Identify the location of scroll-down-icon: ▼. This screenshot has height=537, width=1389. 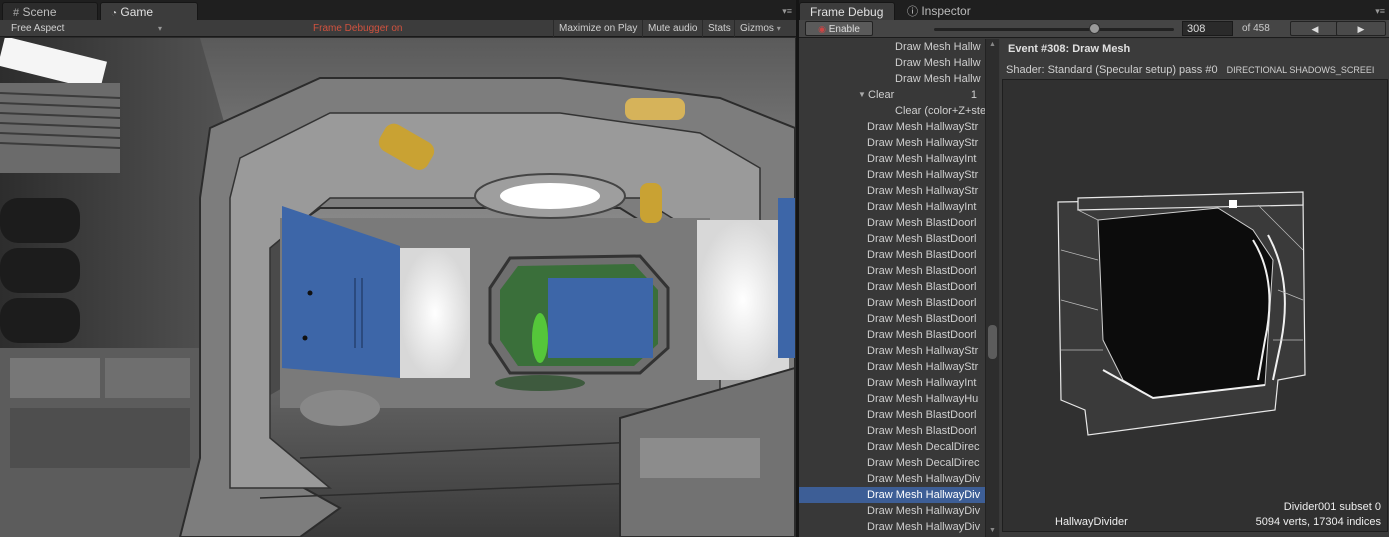
(992, 530).